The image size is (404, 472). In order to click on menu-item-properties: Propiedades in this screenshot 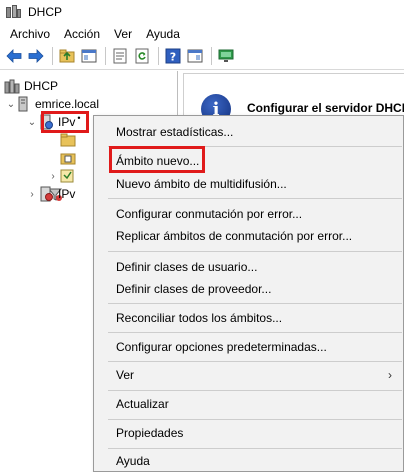, I will do `click(249, 433)`.